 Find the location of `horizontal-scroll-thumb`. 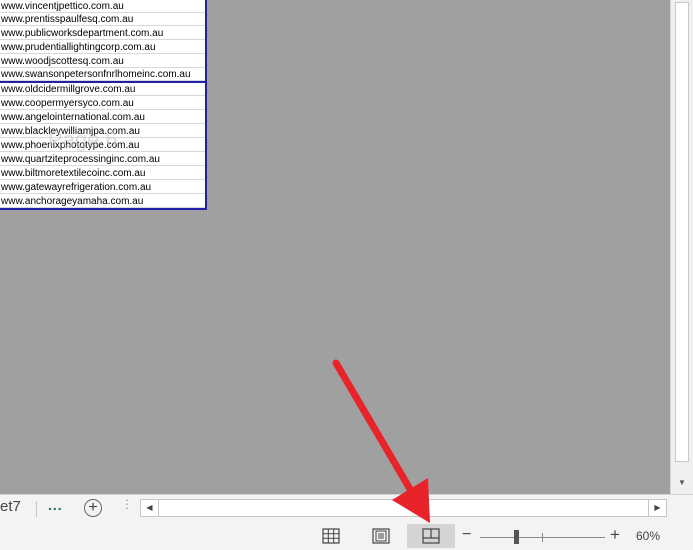

horizontal-scroll-thumb is located at coordinates (406, 508).